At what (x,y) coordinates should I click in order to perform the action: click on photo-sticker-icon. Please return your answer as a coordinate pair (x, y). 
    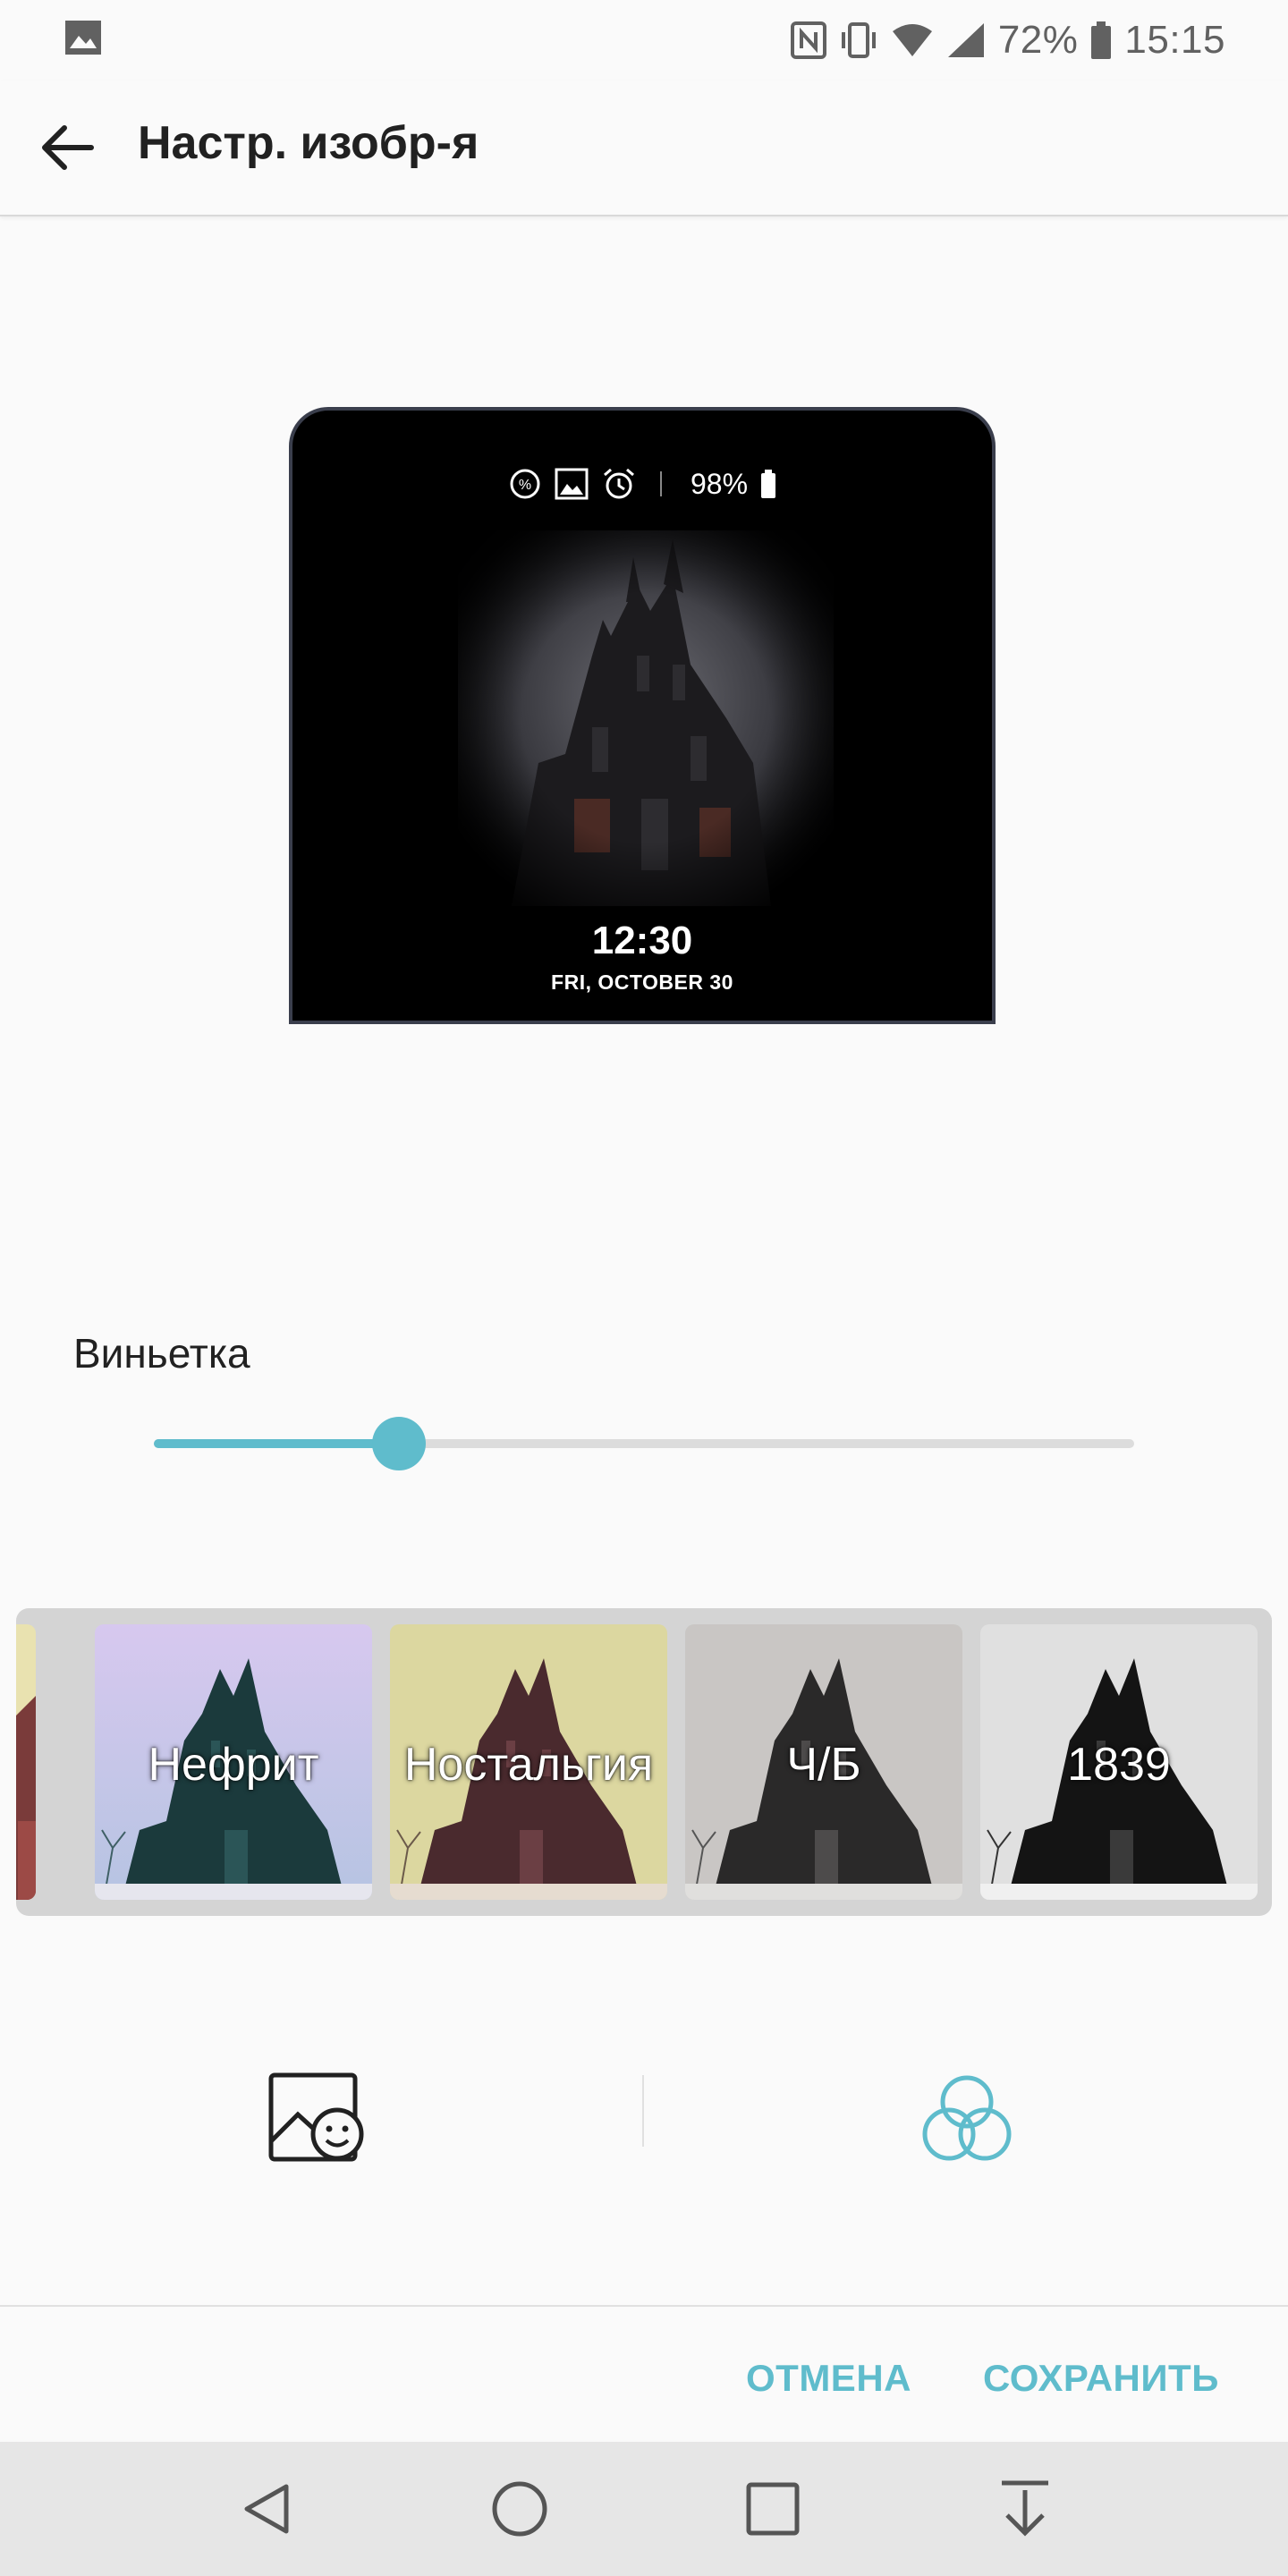
    Looking at the image, I should click on (316, 2117).